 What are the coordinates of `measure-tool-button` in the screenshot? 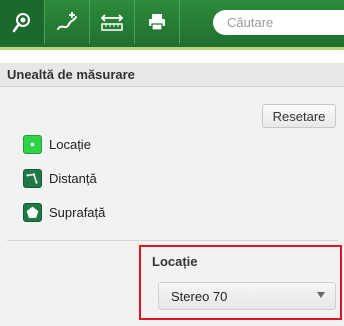 It's located at (112, 22).